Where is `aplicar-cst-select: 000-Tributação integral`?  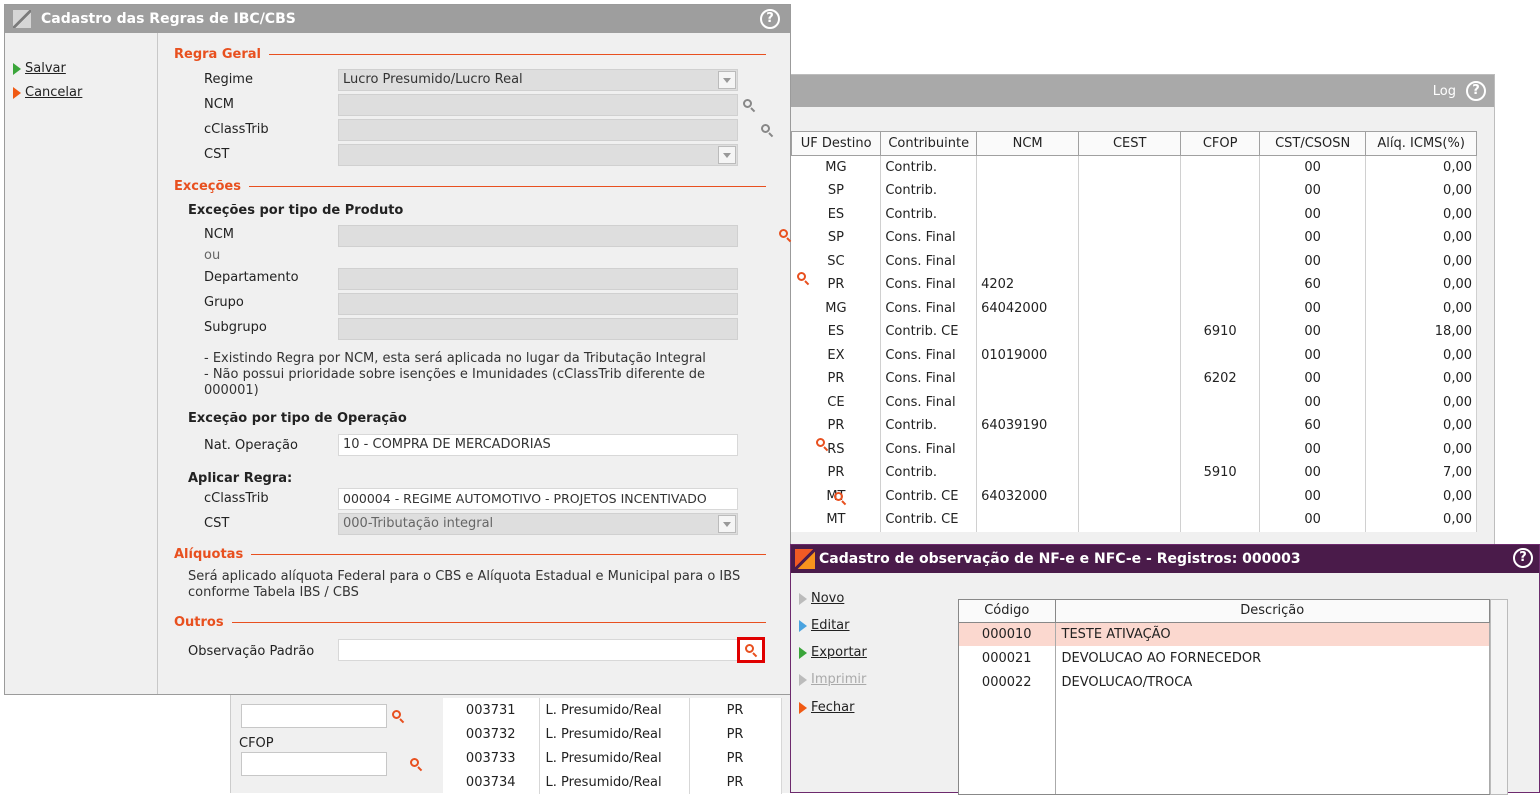 aplicar-cst-select: 000-Tributação integral is located at coordinates (538, 524).